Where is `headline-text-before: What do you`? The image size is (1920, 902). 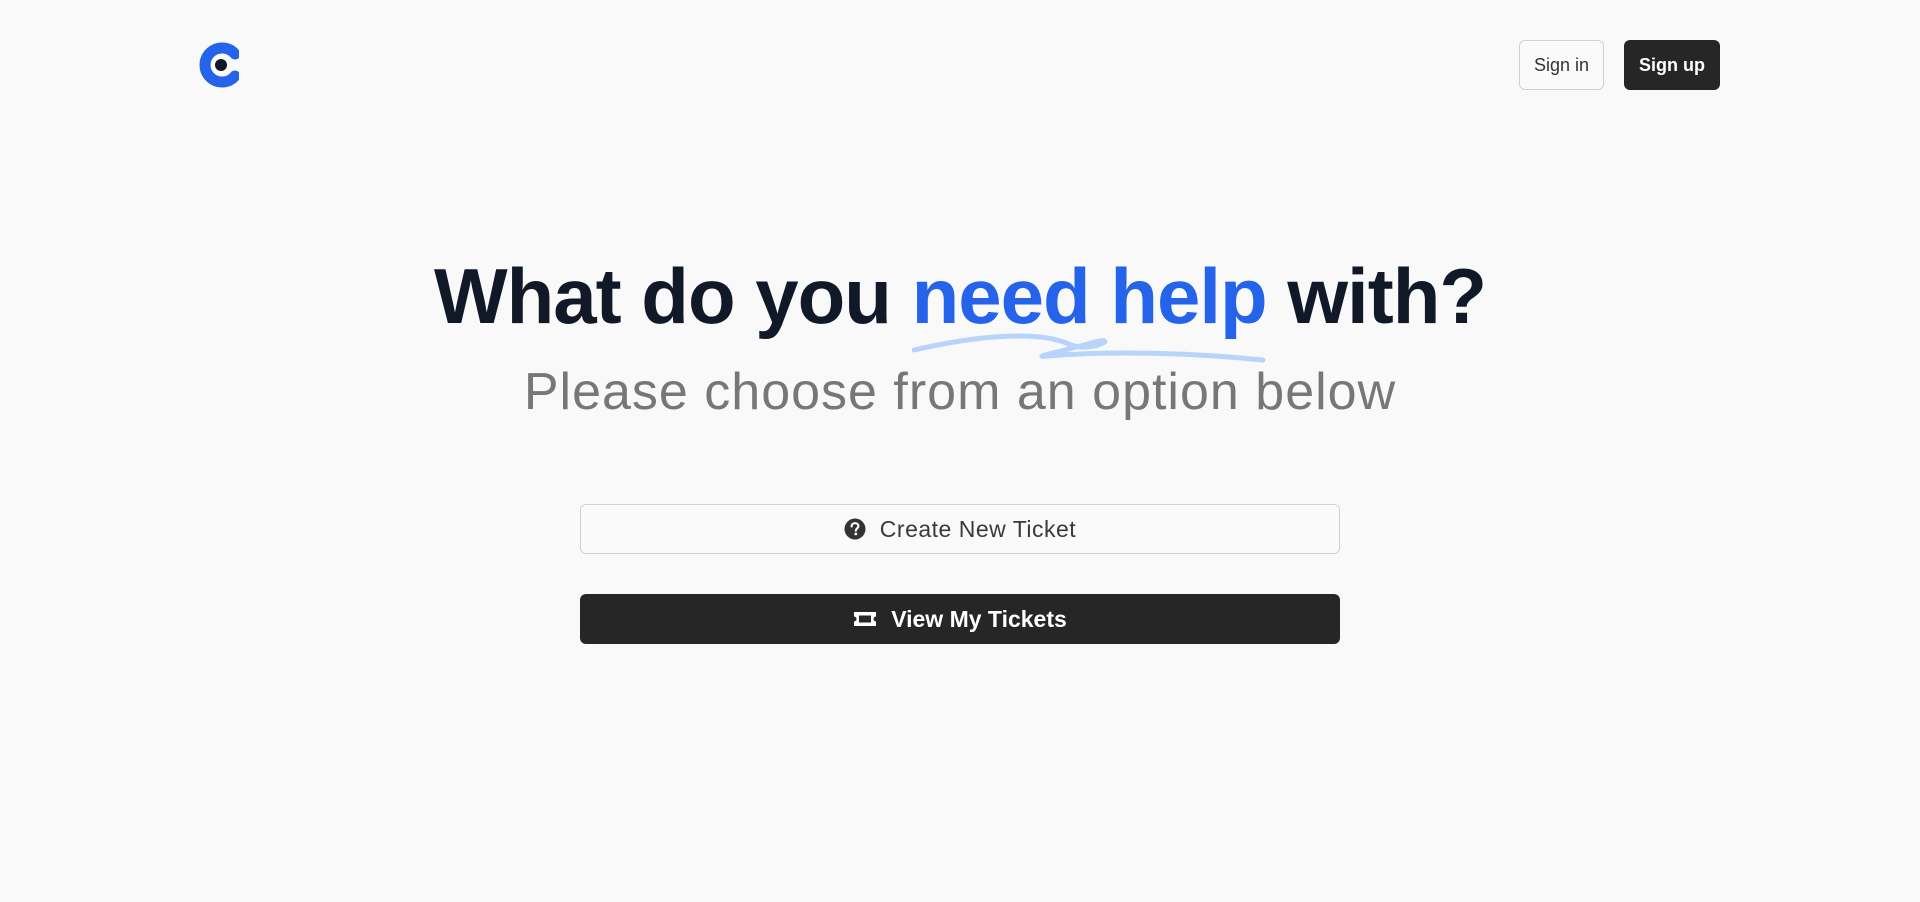 headline-text-before: What do you is located at coordinates (663, 296).